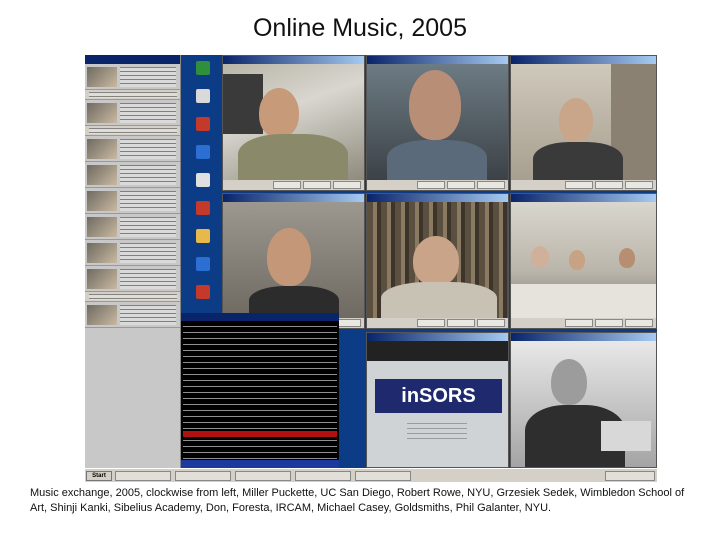 Image resolution: width=720 pixels, height=540 pixels. I want to click on video-feed: inSORS, so click(437, 404).